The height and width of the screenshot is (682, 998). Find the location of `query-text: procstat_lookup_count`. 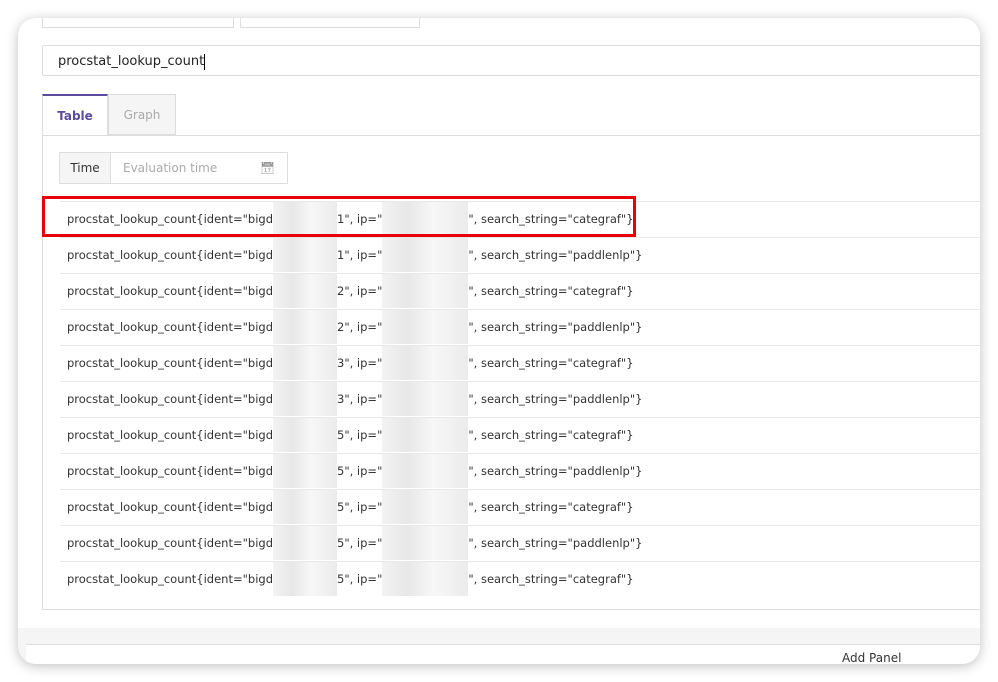

query-text: procstat_lookup_count is located at coordinates (131, 61).